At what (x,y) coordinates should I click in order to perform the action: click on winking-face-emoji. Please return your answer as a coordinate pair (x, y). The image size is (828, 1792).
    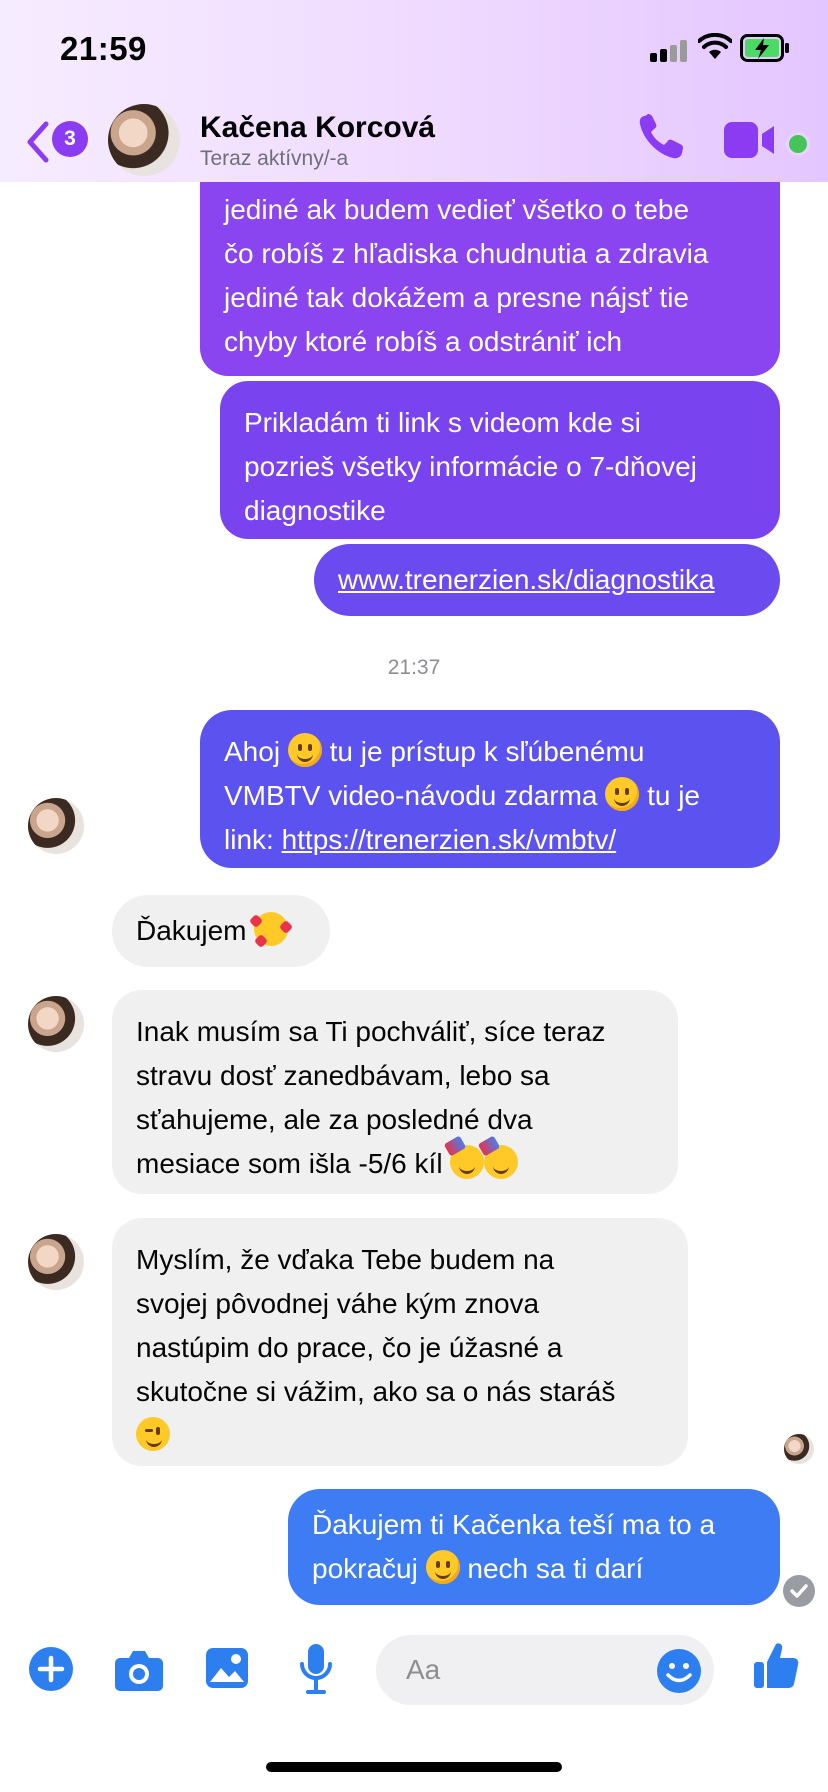
    Looking at the image, I should click on (153, 1434).